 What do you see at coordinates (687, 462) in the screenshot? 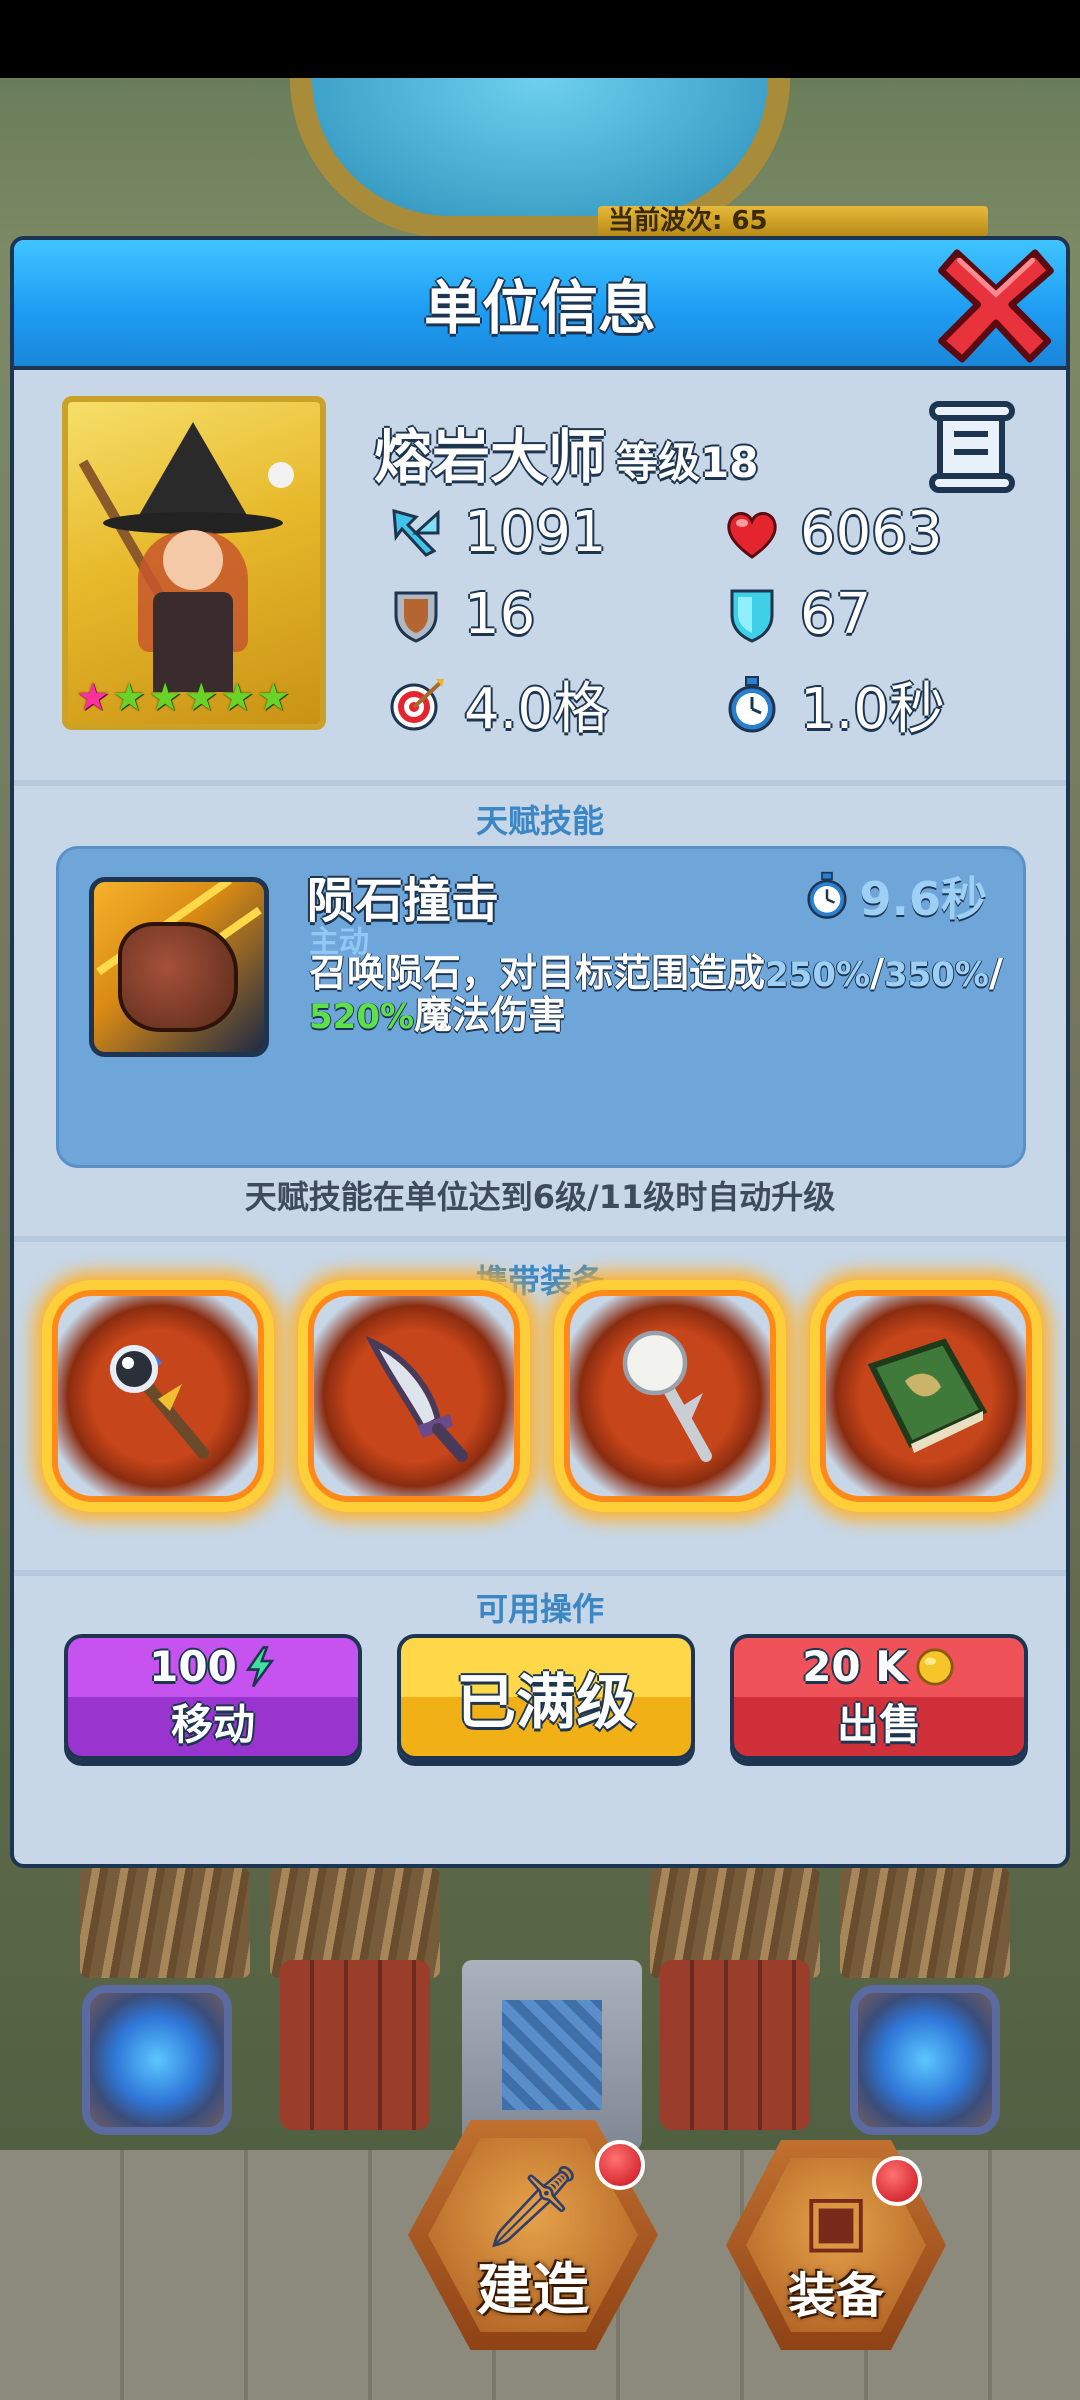
I see `unit-level: 等级18` at bounding box center [687, 462].